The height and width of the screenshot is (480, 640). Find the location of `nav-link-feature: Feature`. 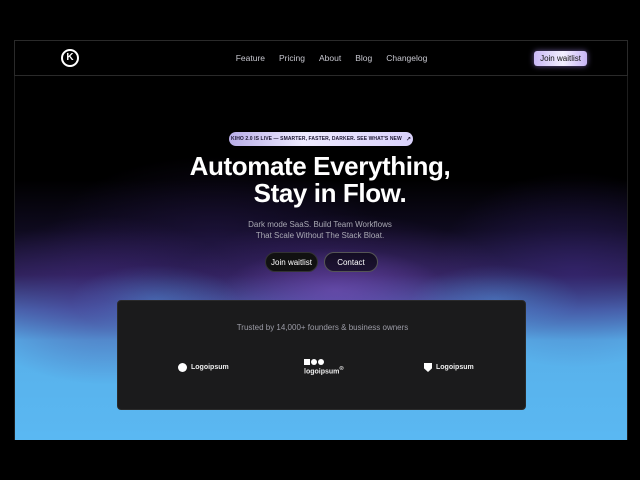

nav-link-feature: Feature is located at coordinates (250, 58).